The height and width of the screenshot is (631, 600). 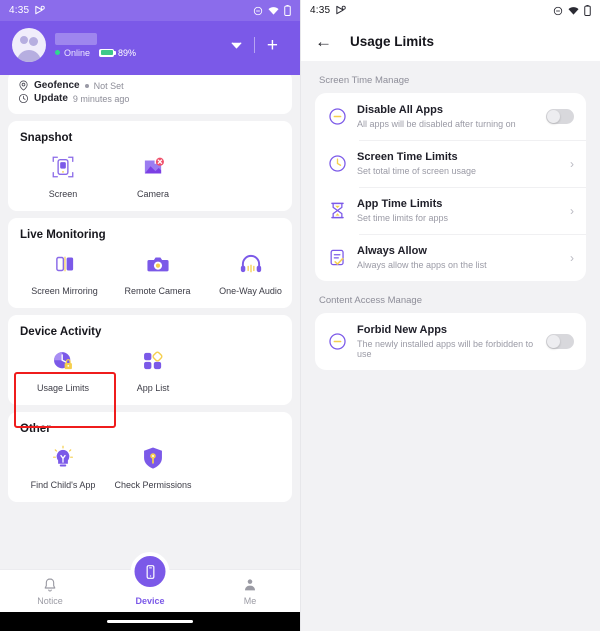 What do you see at coordinates (153, 388) in the screenshot?
I see `tile-label: App List` at bounding box center [153, 388].